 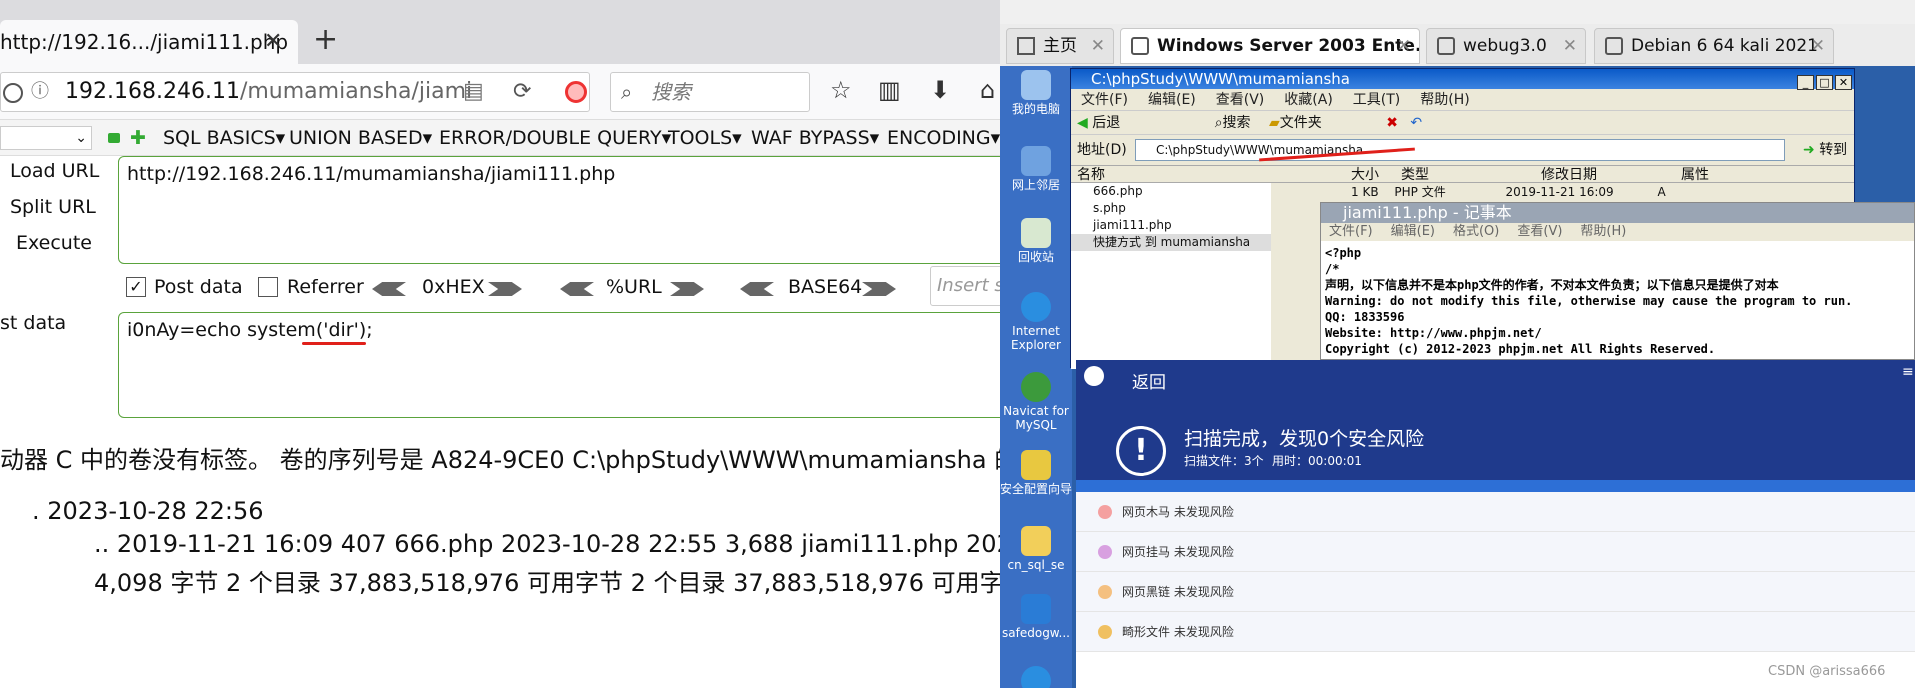 What do you see at coordinates (53, 207) in the screenshot?
I see `split-url-button: Split URL` at bounding box center [53, 207].